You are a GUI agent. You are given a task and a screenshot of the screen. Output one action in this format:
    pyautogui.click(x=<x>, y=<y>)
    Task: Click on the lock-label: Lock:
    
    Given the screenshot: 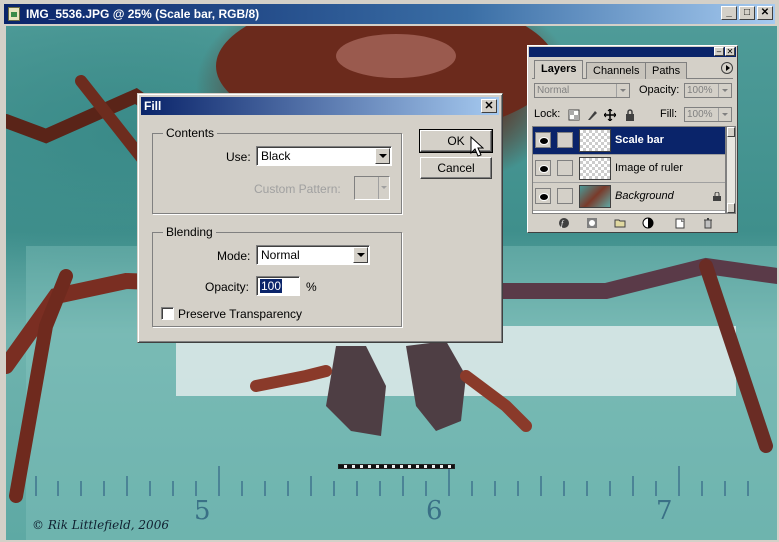 What is the action you would take?
    pyautogui.click(x=547, y=114)
    